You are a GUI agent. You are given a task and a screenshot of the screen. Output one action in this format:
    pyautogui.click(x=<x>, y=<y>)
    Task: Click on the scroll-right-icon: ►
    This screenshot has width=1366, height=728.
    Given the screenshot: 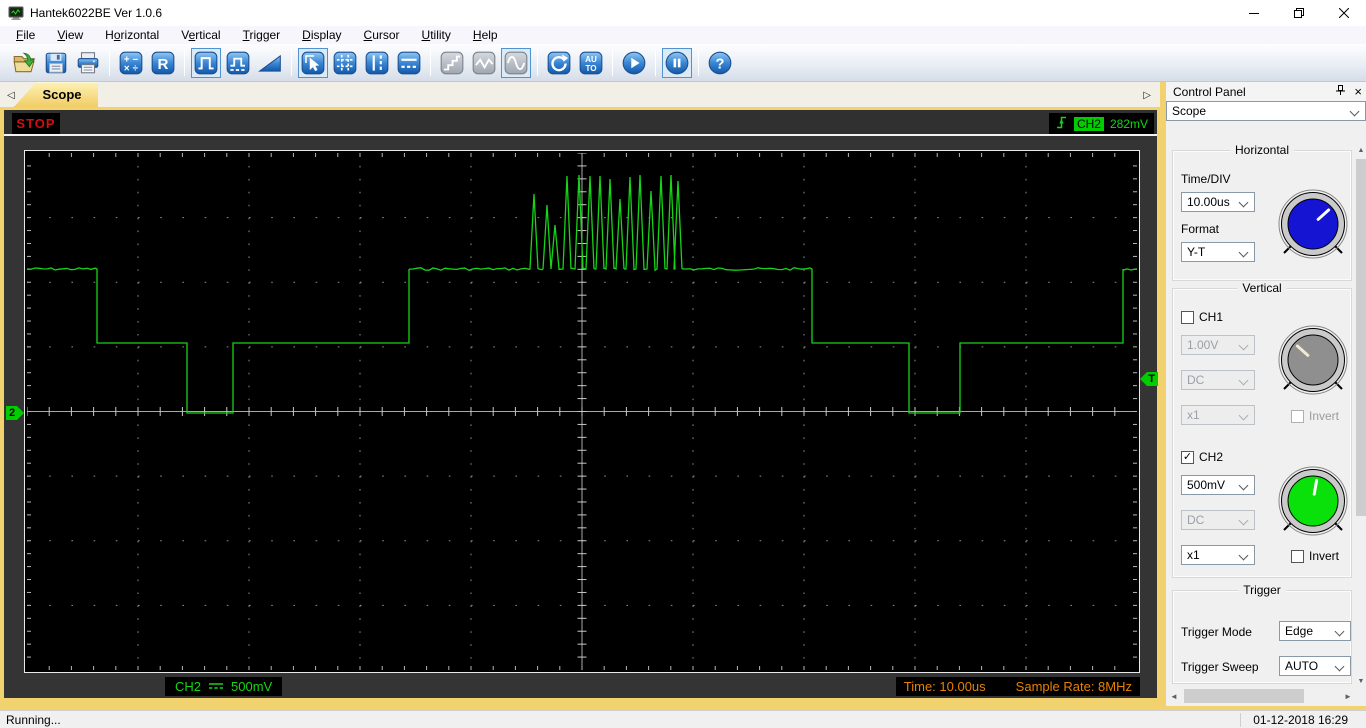 What is the action you would take?
    pyautogui.click(x=1348, y=696)
    